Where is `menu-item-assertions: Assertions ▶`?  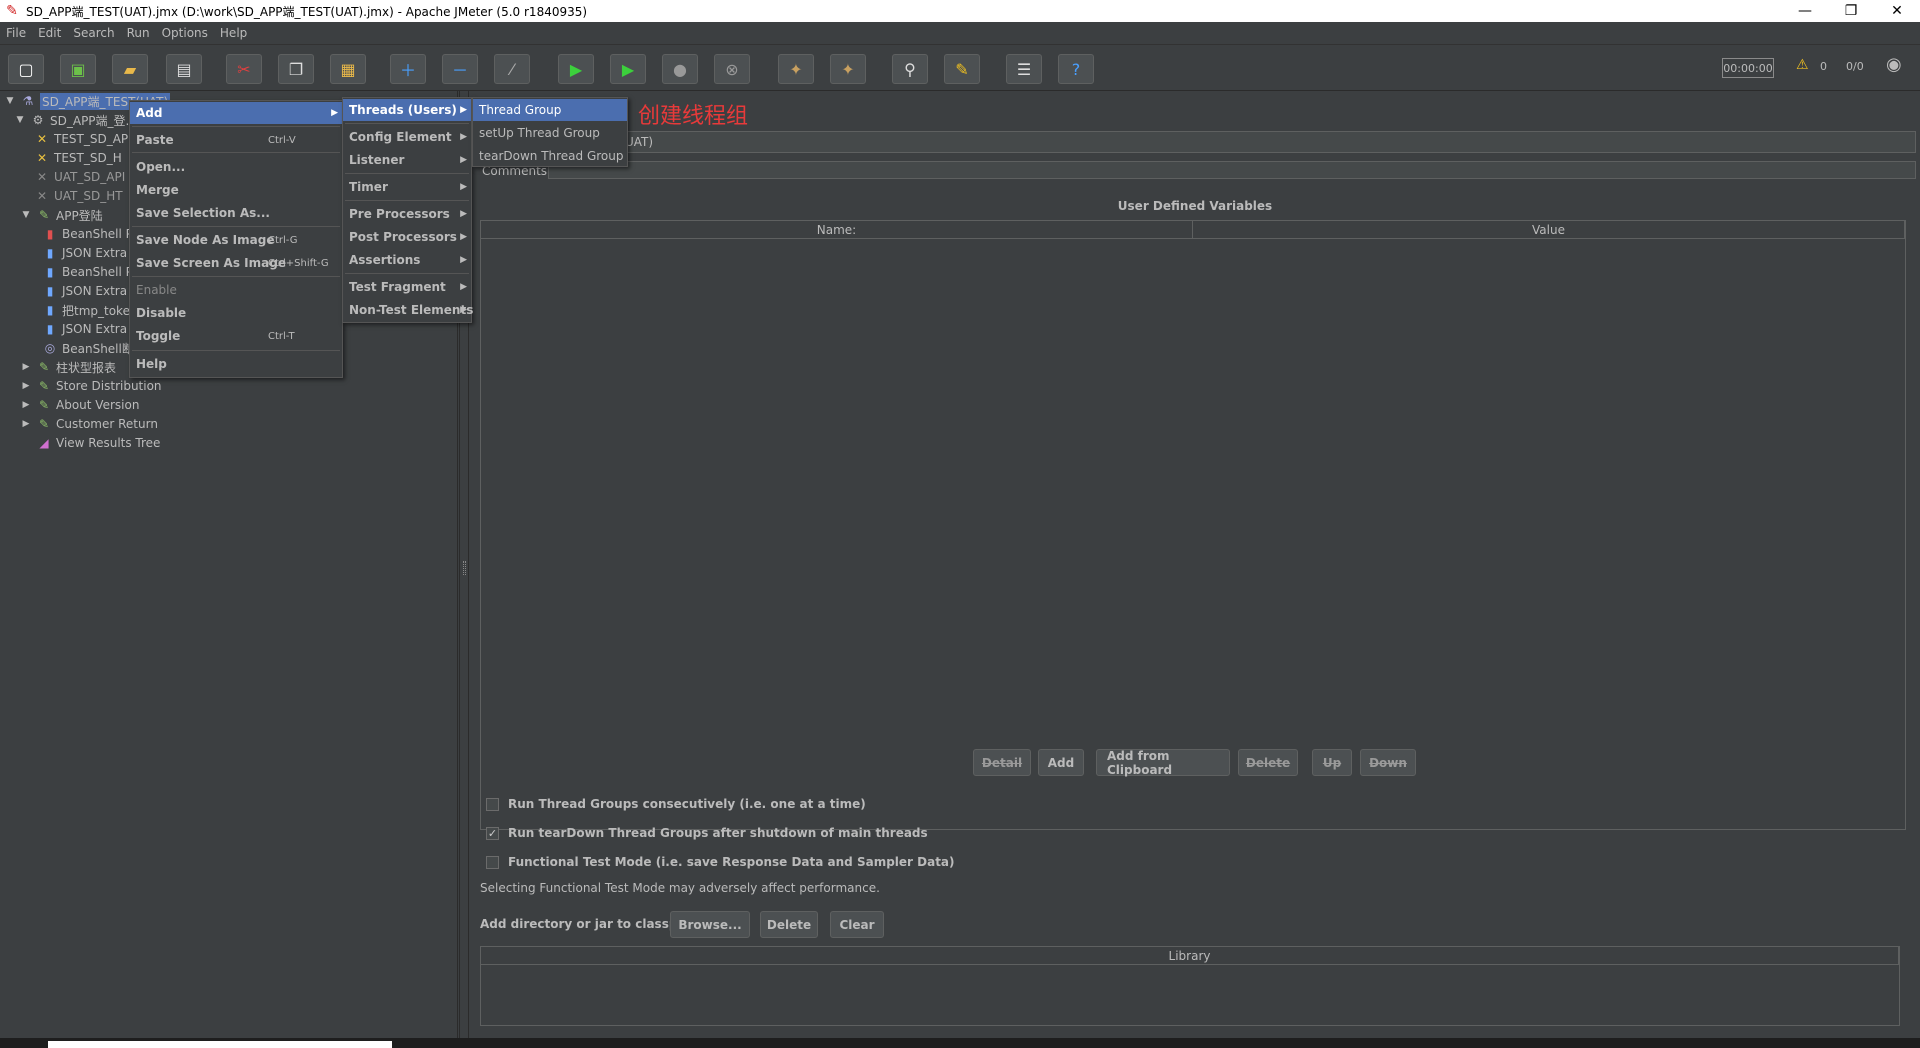
menu-item-assertions: Assertions ▶ is located at coordinates (407, 260).